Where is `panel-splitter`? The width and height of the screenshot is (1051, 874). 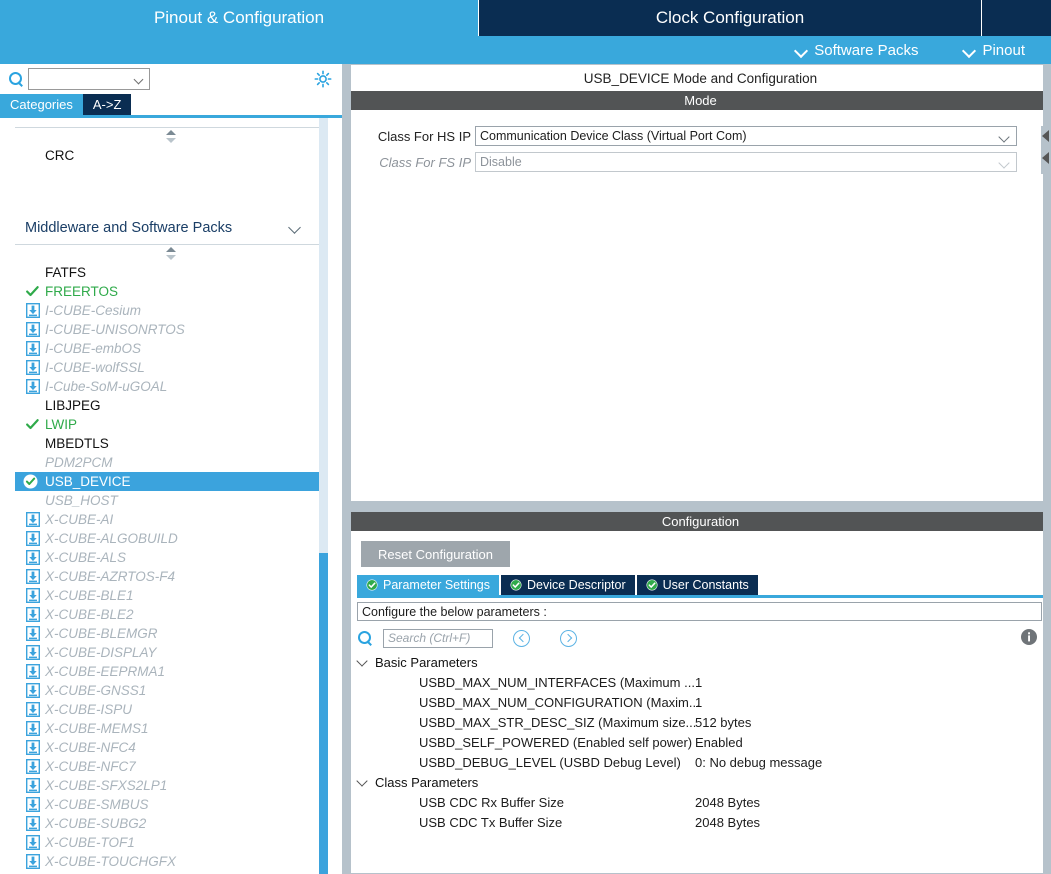 panel-splitter is located at coordinates (346, 469).